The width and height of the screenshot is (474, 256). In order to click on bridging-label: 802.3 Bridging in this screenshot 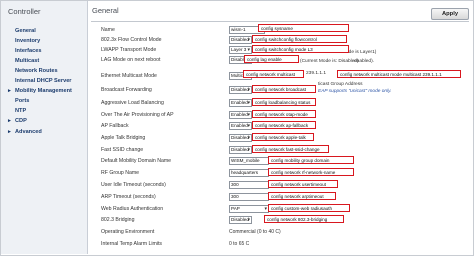, I will do `click(118, 220)`.